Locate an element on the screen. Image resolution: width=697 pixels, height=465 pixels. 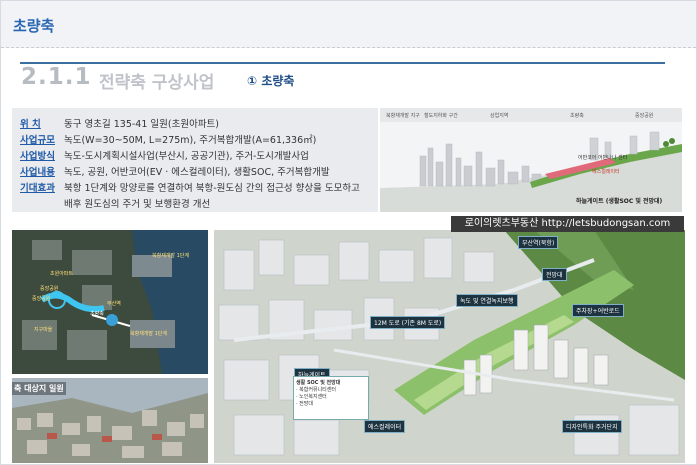
header-title: 초량축 is located at coordinates (34, 26).